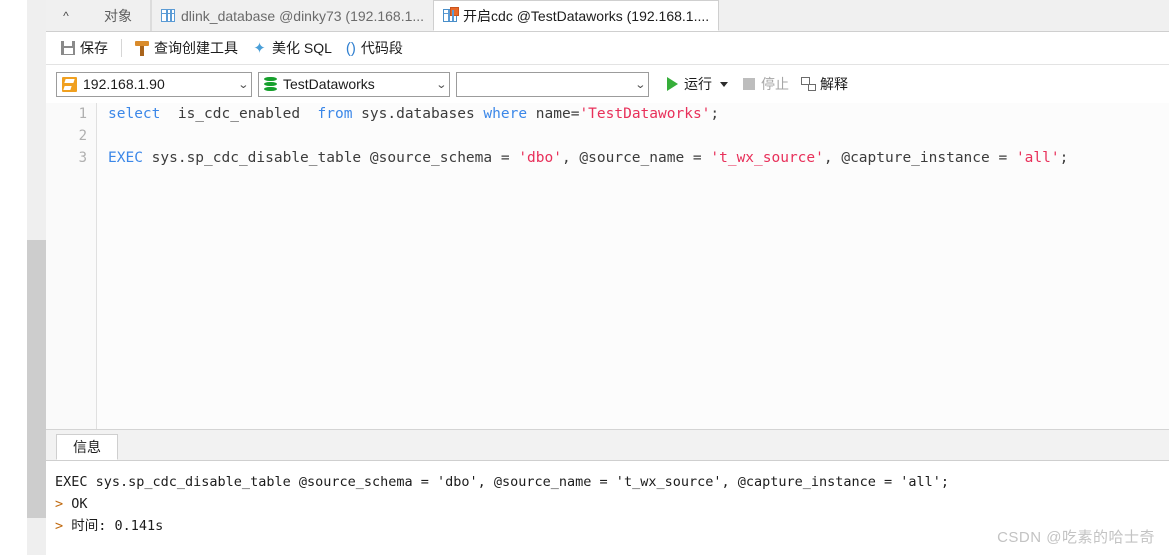 The height and width of the screenshot is (555, 1169). Describe the element at coordinates (329, 84) in the screenshot. I see `database-select-value: TestDataworks` at that location.